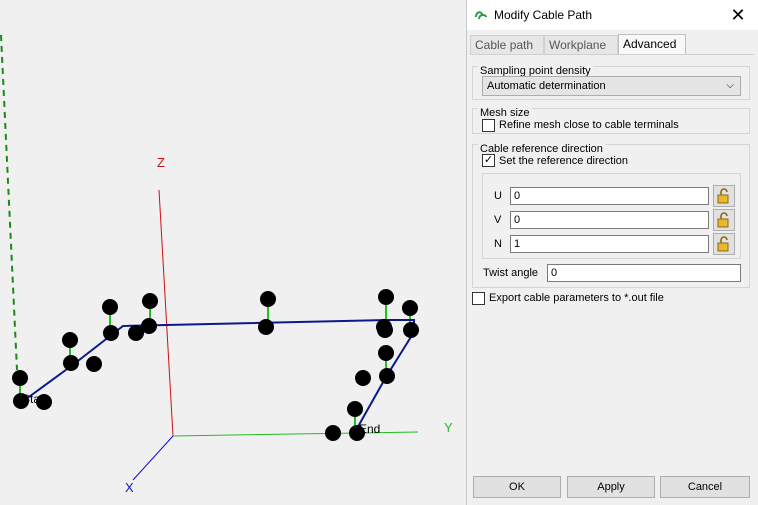 This screenshot has width=758, height=505. Describe the element at coordinates (498, 220) in the screenshot. I see `v-label: V` at that location.